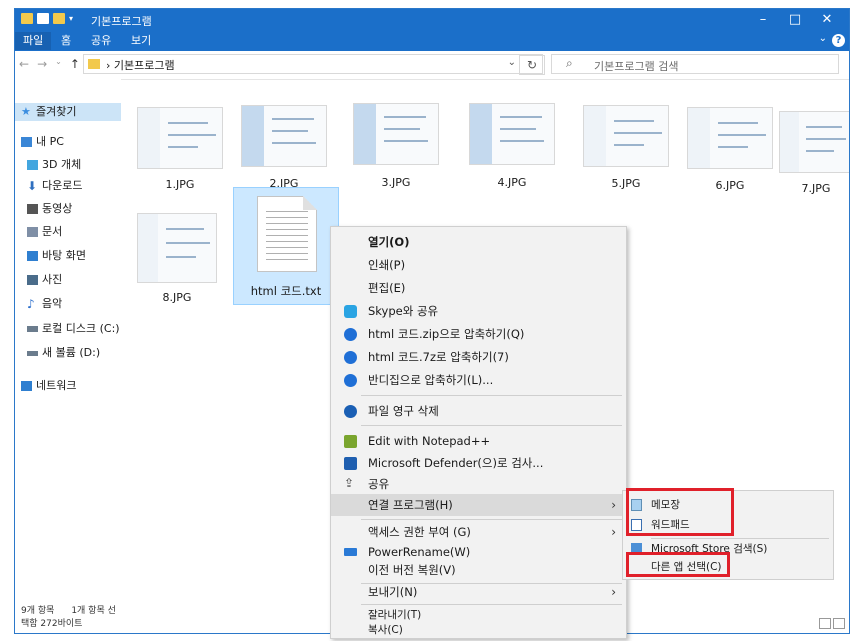 The height and width of the screenshot is (641, 858). Describe the element at coordinates (478, 532) in the screenshot. I see `menu-item-give-access: 액세스 권한 부여 (G) ›` at that location.